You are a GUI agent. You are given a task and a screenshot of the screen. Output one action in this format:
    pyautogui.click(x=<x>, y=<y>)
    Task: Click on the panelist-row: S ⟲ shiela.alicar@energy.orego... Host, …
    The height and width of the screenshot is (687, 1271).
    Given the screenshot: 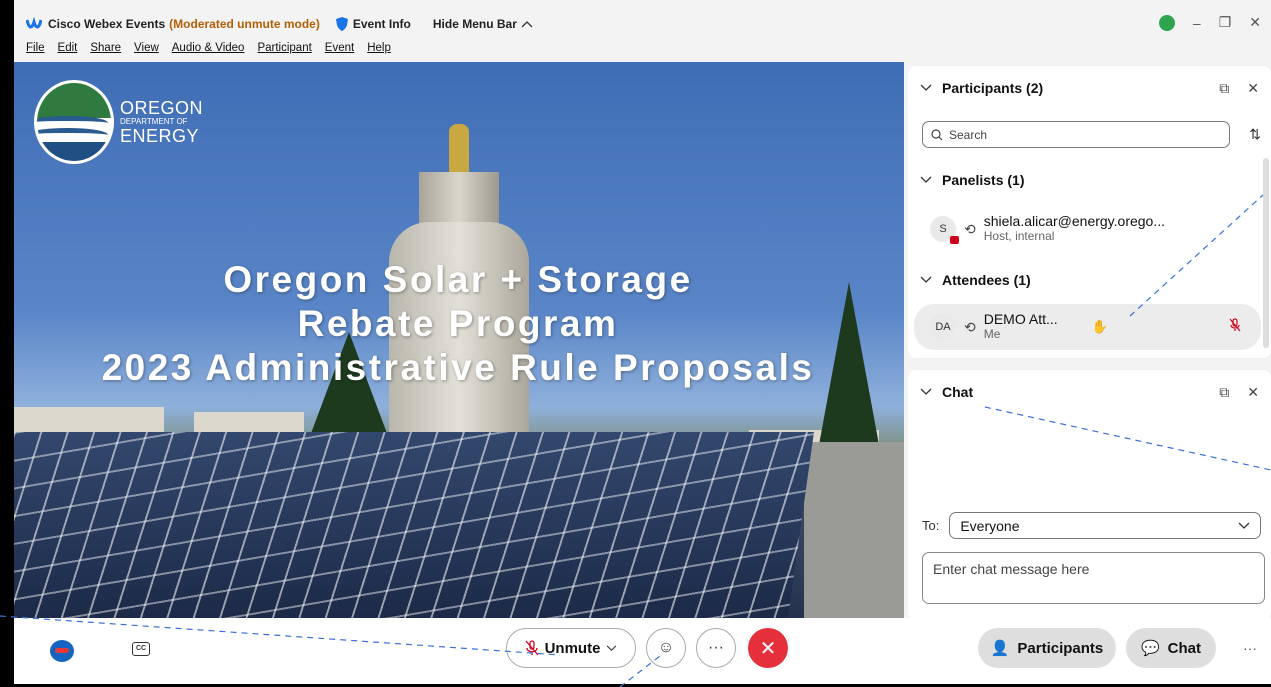 What is the action you would take?
    pyautogui.click(x=1087, y=229)
    